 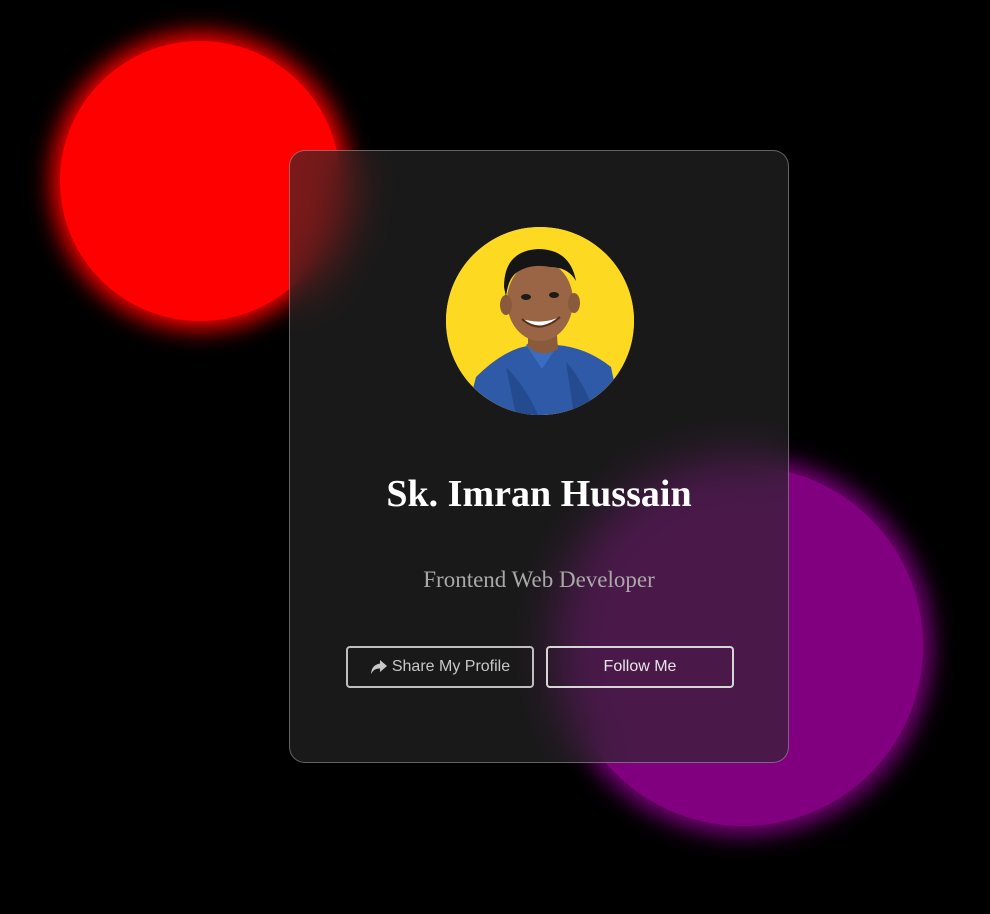 I want to click on share-icon, so click(x=378, y=667).